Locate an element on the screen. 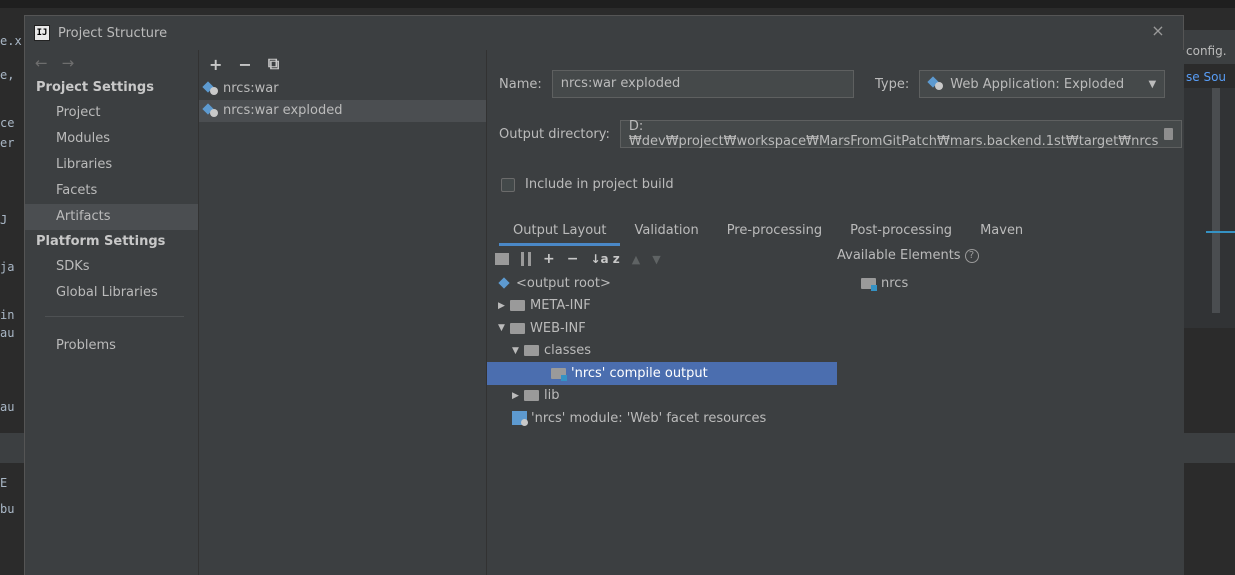 The width and height of the screenshot is (1235, 575). available-elements-header: Available Elements ? is located at coordinates (908, 255).